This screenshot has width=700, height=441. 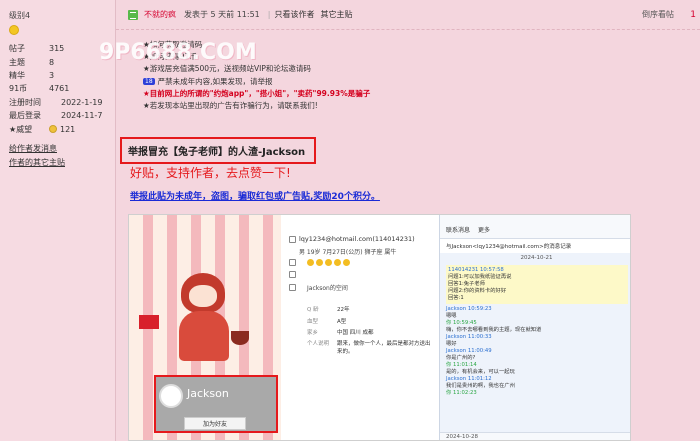 What do you see at coordinates (240, 338) in the screenshot?
I see `bowl-icon` at bounding box center [240, 338].